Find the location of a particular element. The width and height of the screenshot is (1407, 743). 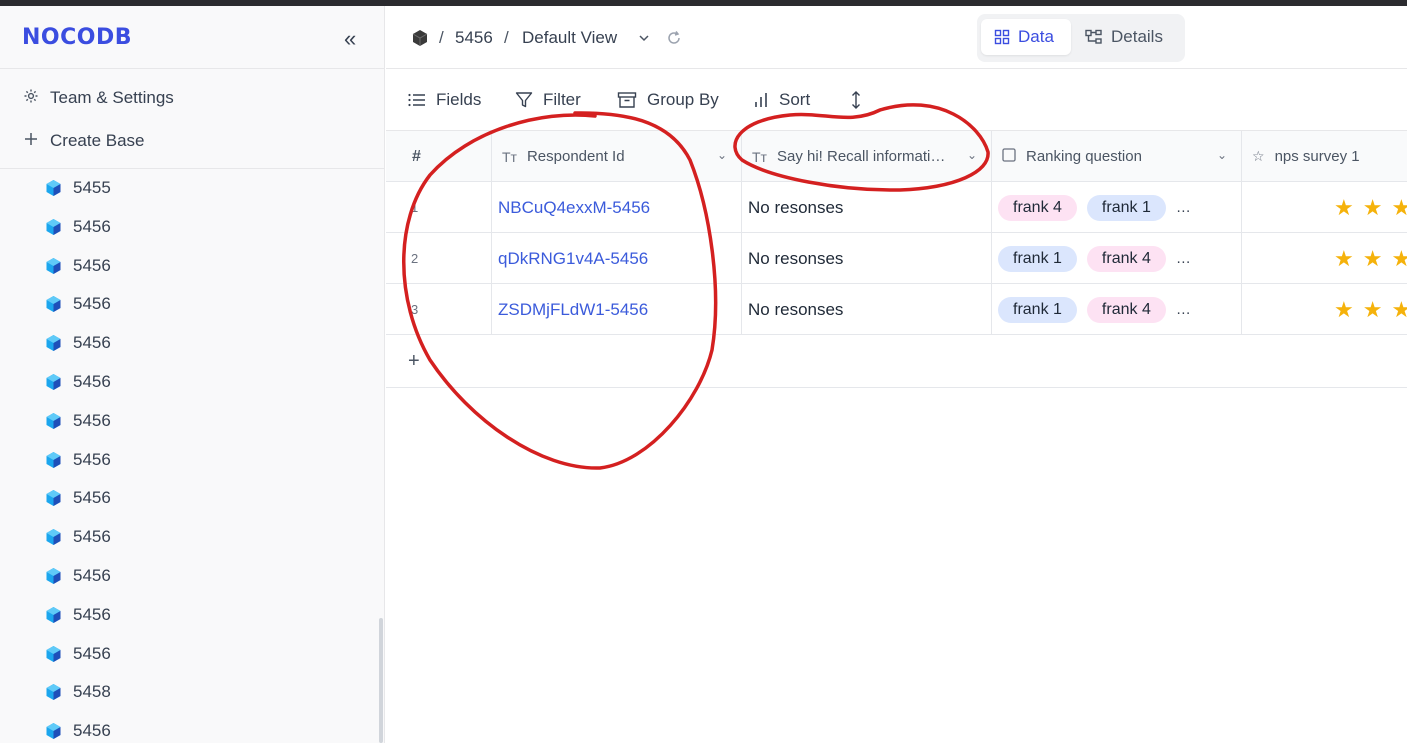

team-settings-button: Team & Settings is located at coordinates (98, 98).